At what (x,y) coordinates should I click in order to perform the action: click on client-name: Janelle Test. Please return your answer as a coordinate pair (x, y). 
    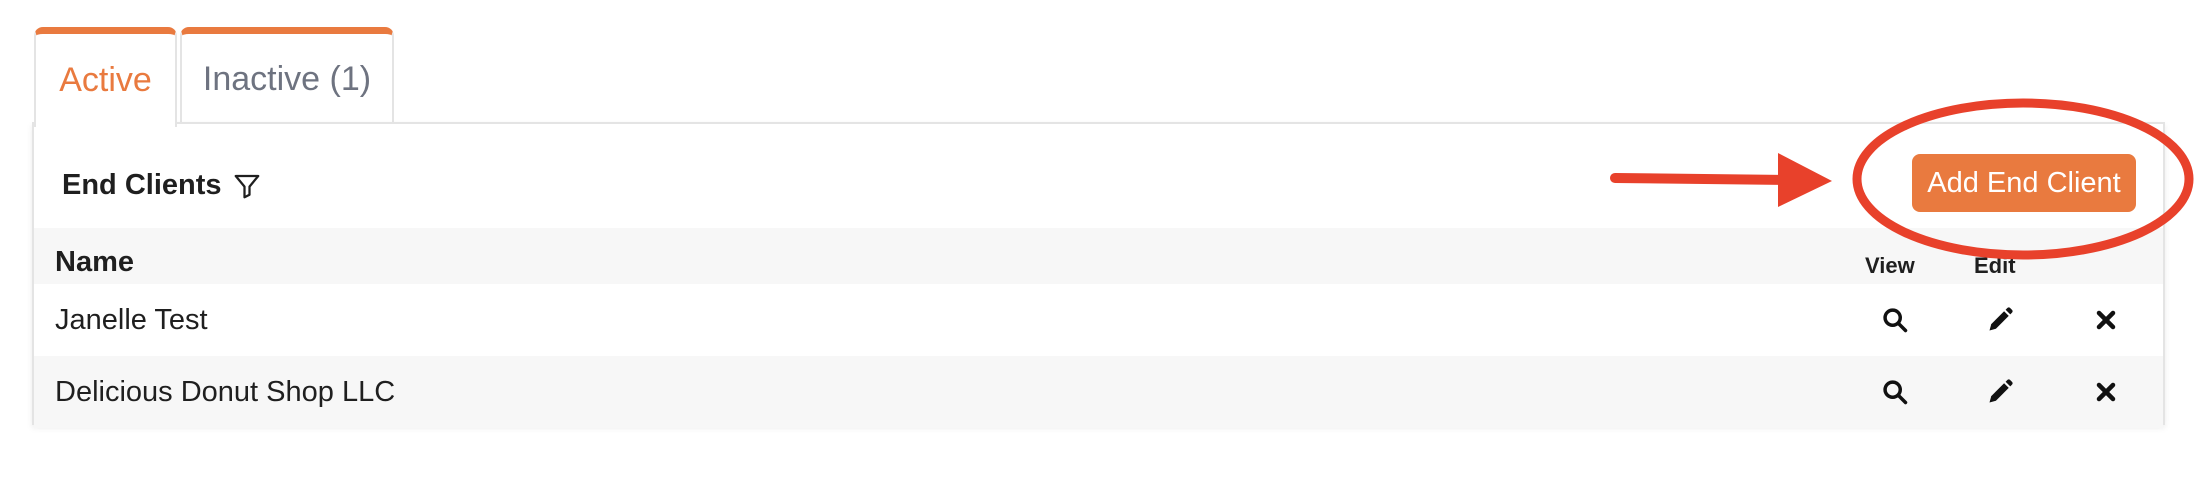
    Looking at the image, I should click on (131, 320).